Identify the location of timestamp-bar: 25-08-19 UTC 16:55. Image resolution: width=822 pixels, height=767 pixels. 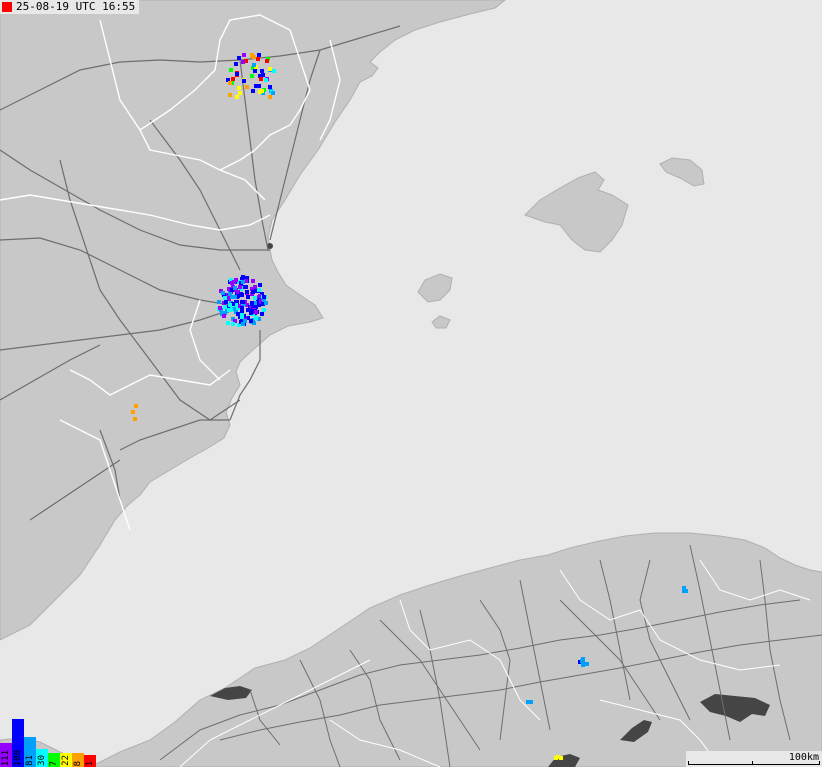
(70, 7).